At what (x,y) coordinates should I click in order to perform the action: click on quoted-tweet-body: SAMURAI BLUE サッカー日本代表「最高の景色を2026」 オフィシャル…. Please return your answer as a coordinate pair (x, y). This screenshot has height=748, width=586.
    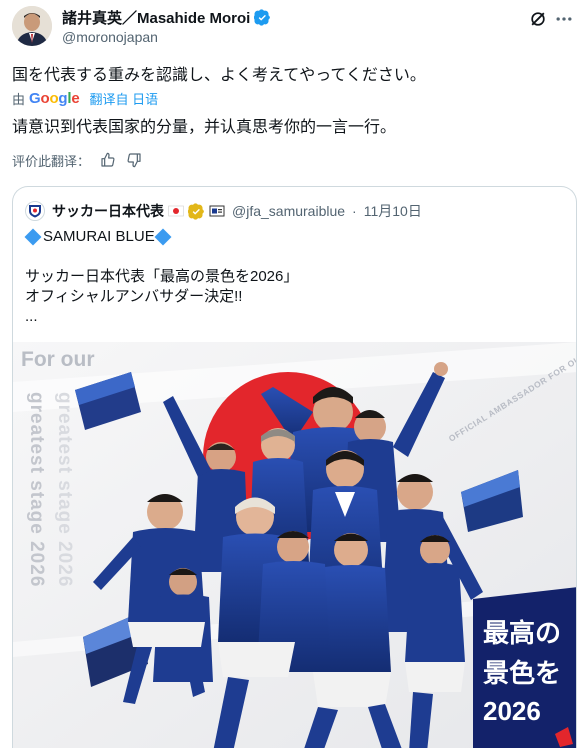
    Looking at the image, I should click on (161, 277).